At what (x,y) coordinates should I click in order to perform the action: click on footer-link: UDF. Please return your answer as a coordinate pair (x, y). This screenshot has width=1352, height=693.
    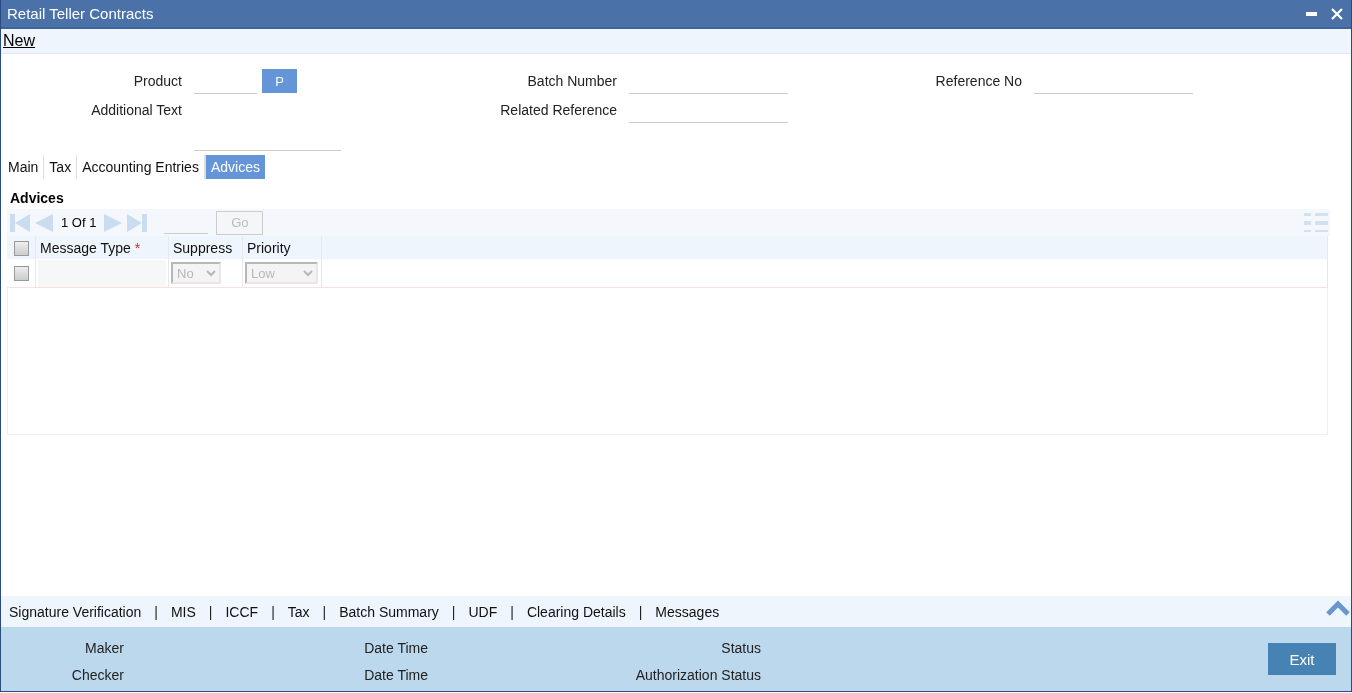
    Looking at the image, I should click on (483, 611).